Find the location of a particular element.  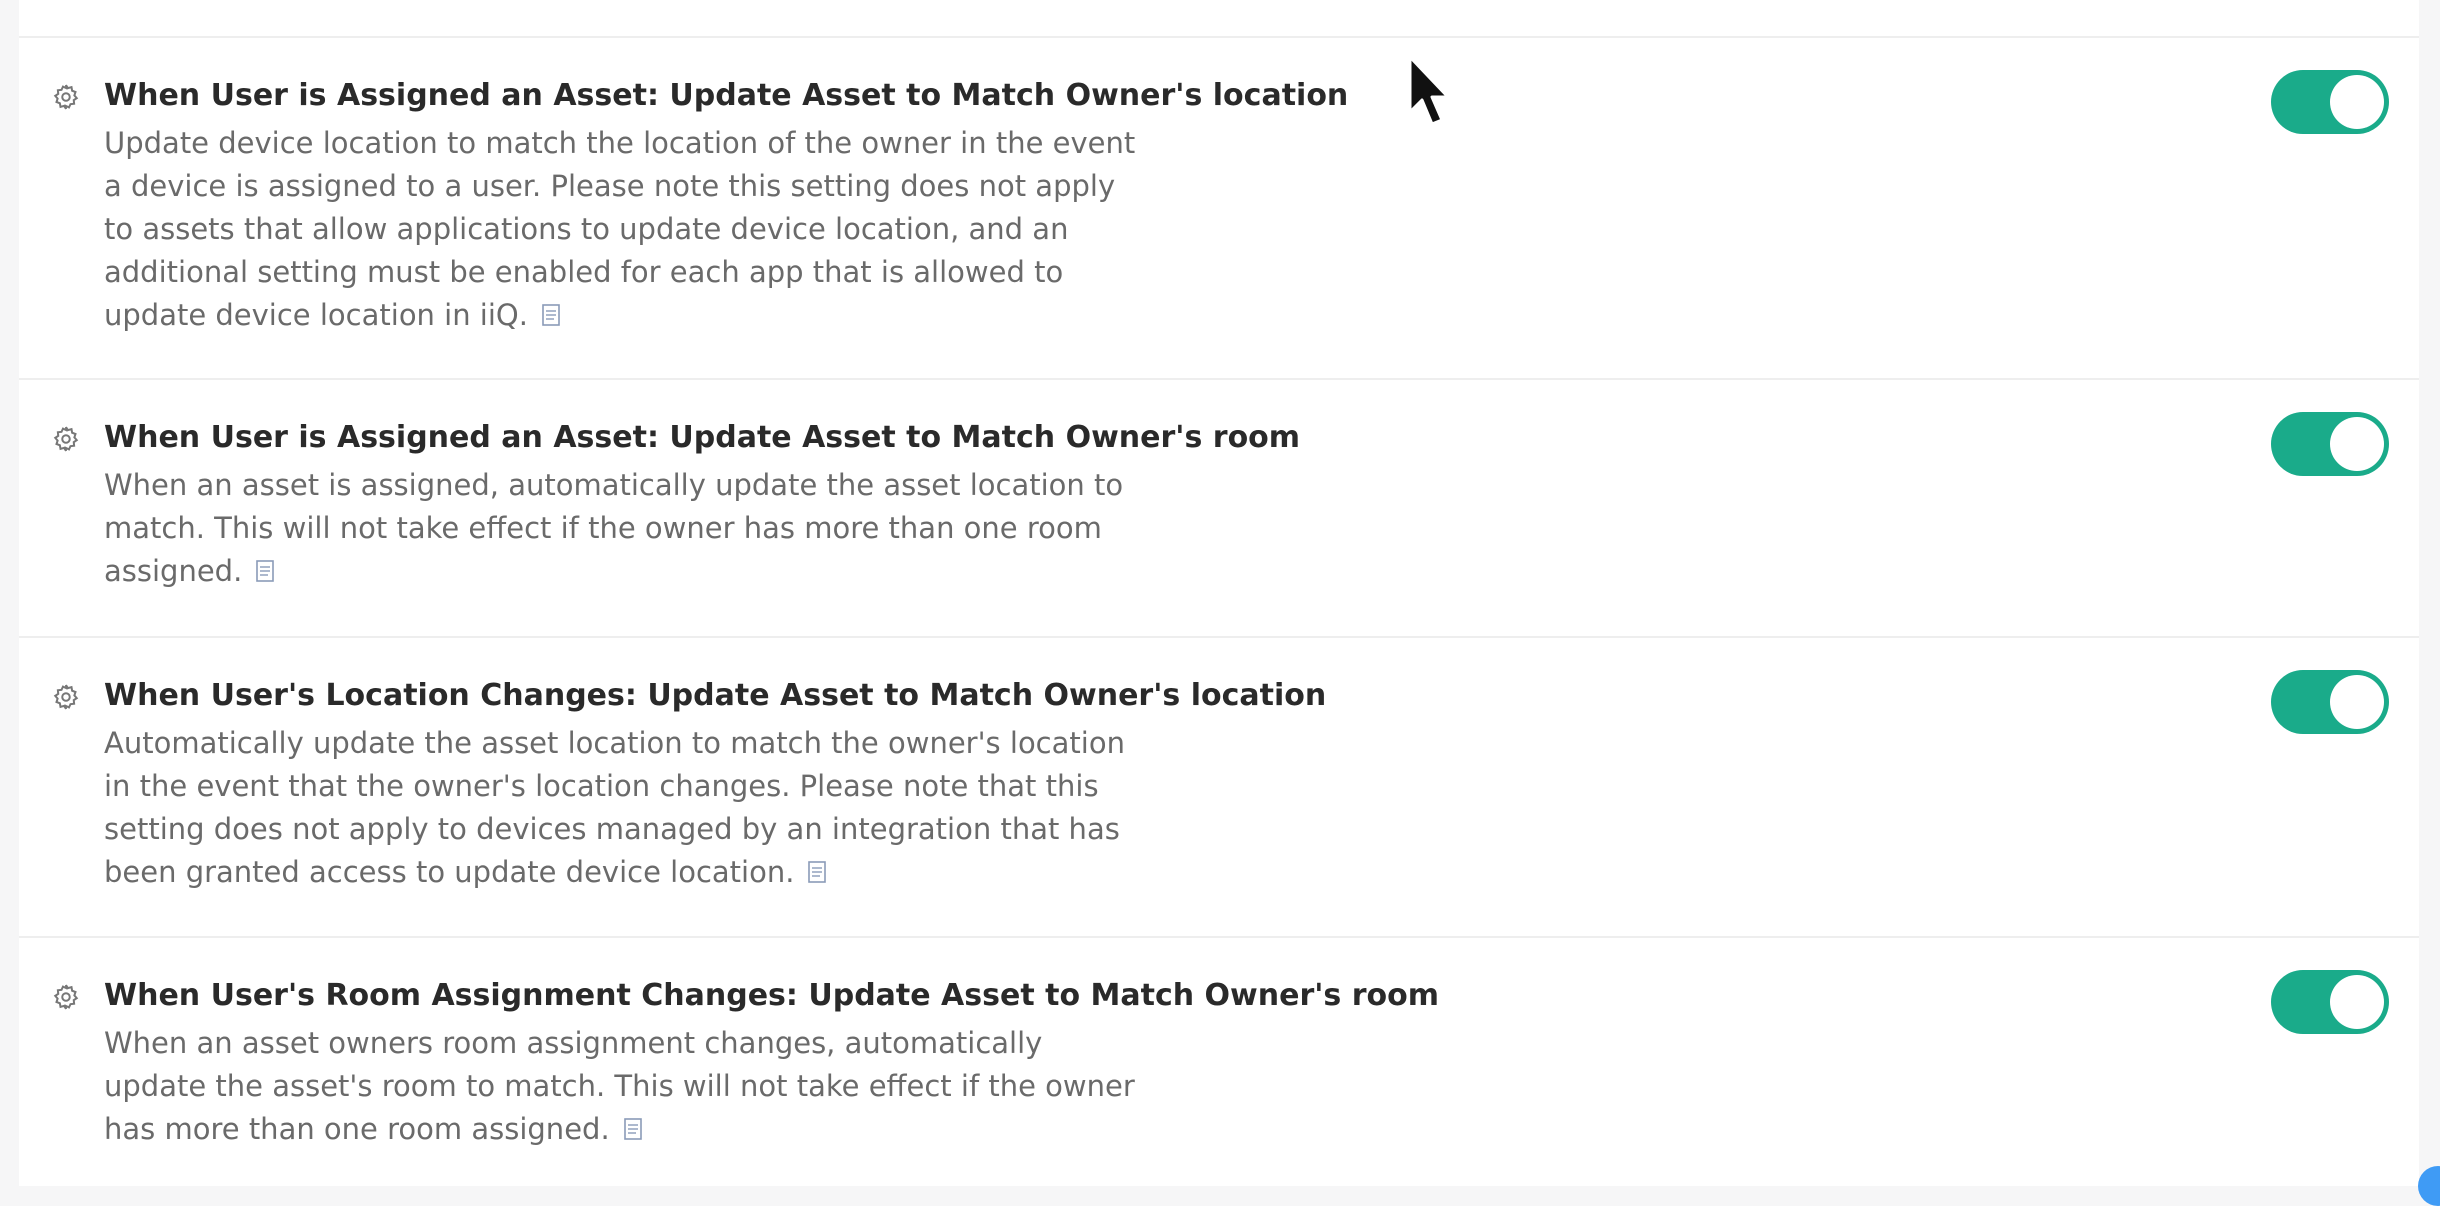

chat-widget-button is located at coordinates (2429, 1186).